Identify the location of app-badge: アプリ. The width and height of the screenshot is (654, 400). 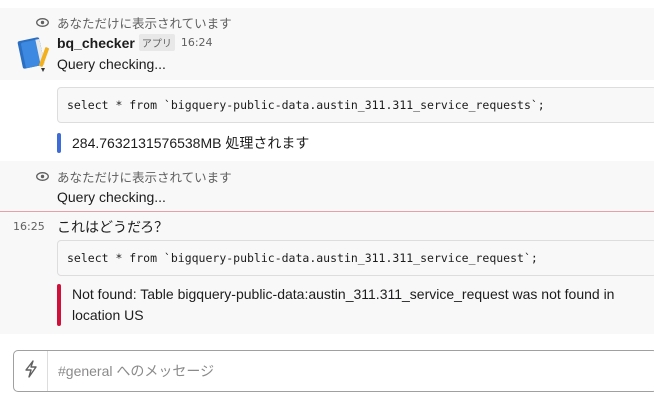
(156, 42).